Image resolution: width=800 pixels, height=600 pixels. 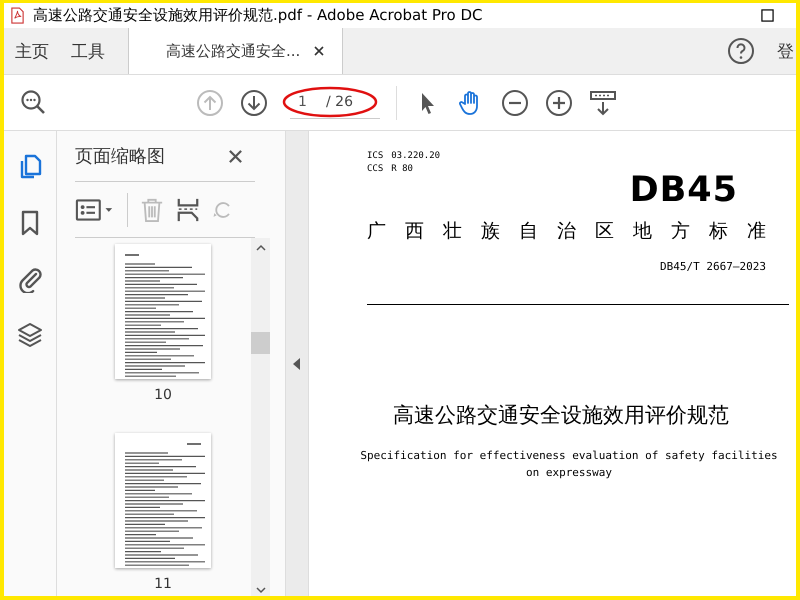 I want to click on zoom-out-icon, so click(x=515, y=102).